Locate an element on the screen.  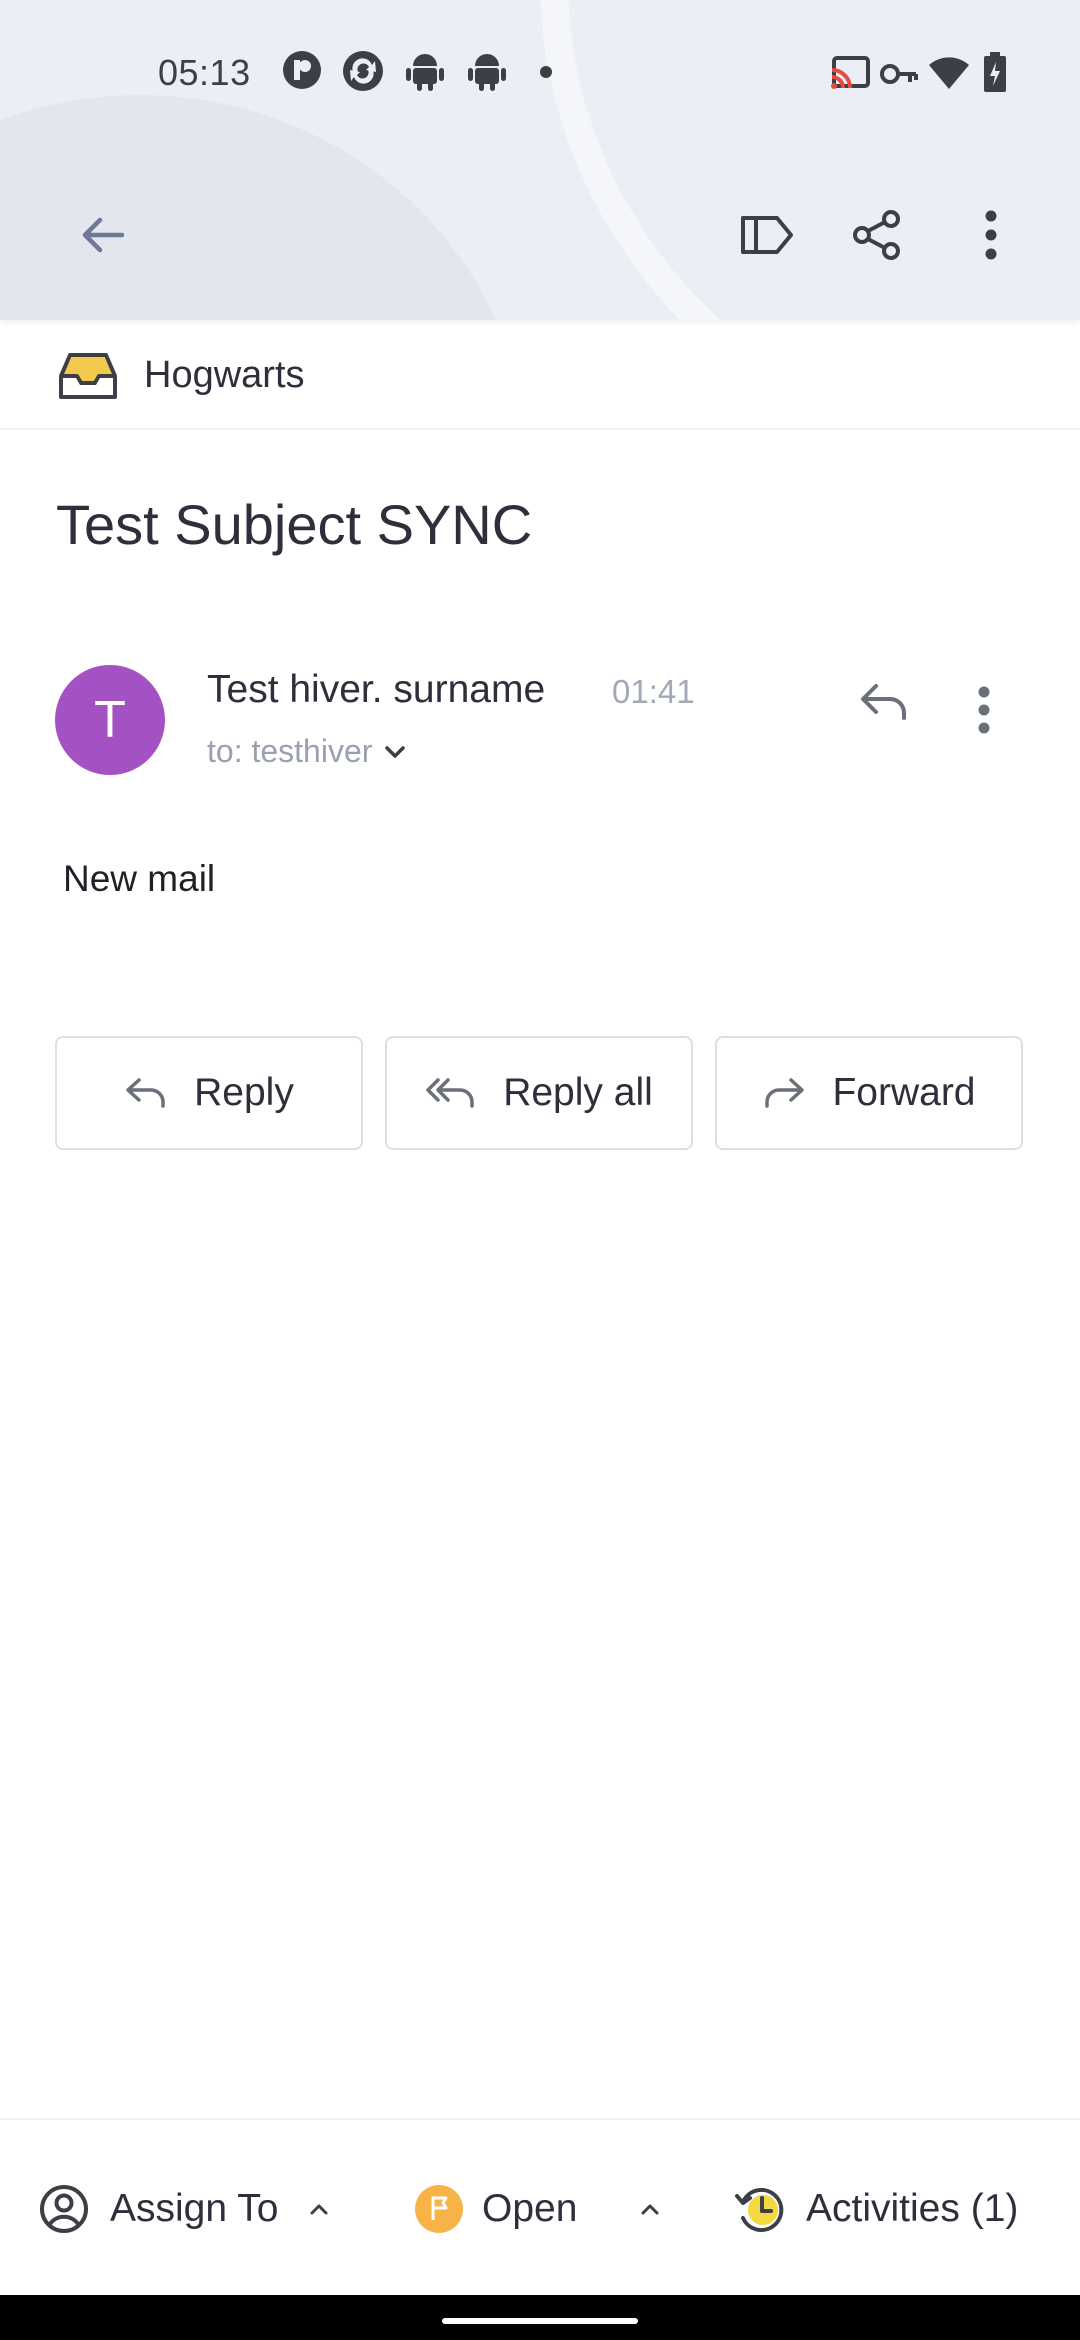
reply-label: Reply is located at coordinates (244, 1092).